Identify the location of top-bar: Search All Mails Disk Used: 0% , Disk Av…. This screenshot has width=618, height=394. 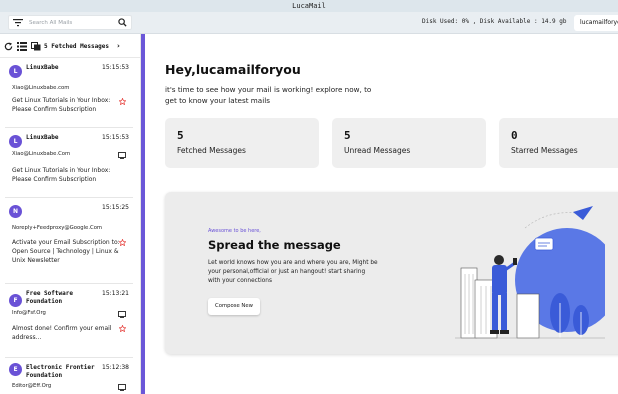
(309, 23).